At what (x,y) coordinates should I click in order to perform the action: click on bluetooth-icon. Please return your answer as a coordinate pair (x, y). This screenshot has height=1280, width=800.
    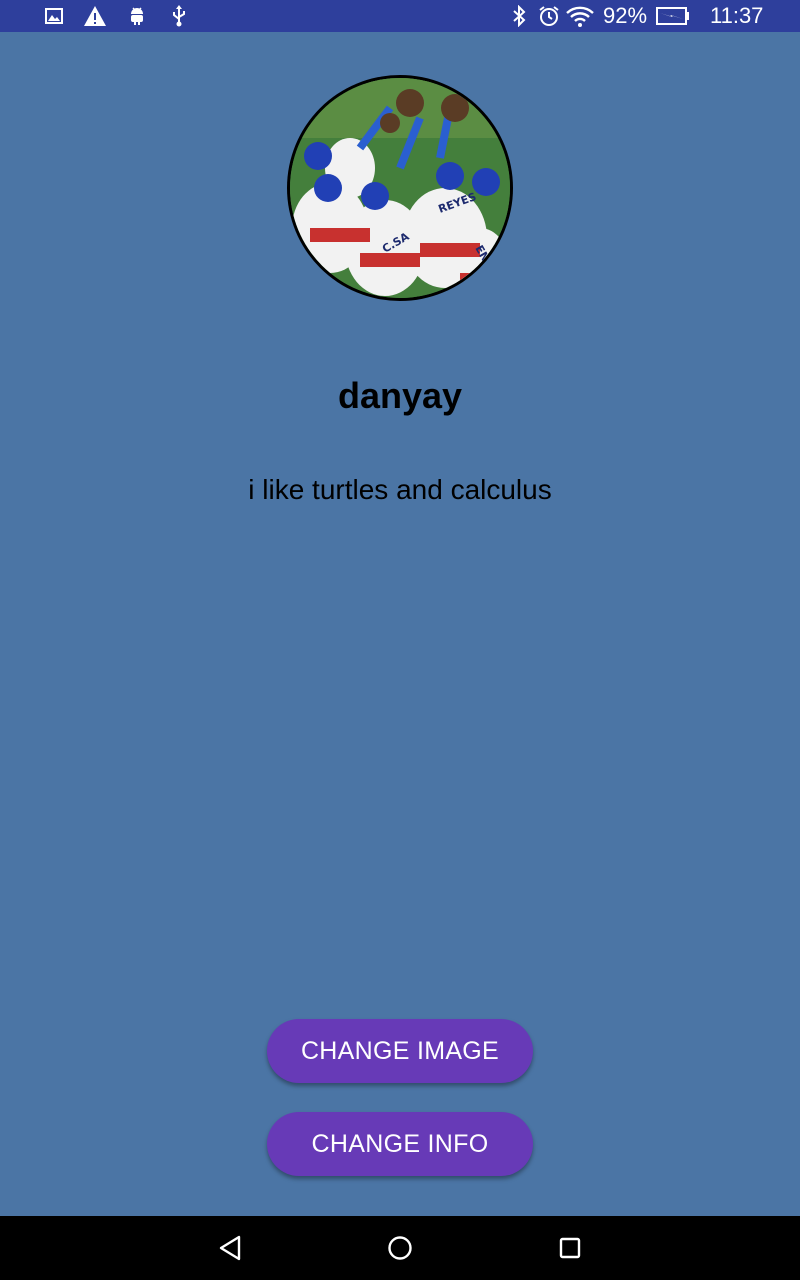
    Looking at the image, I should click on (519, 16).